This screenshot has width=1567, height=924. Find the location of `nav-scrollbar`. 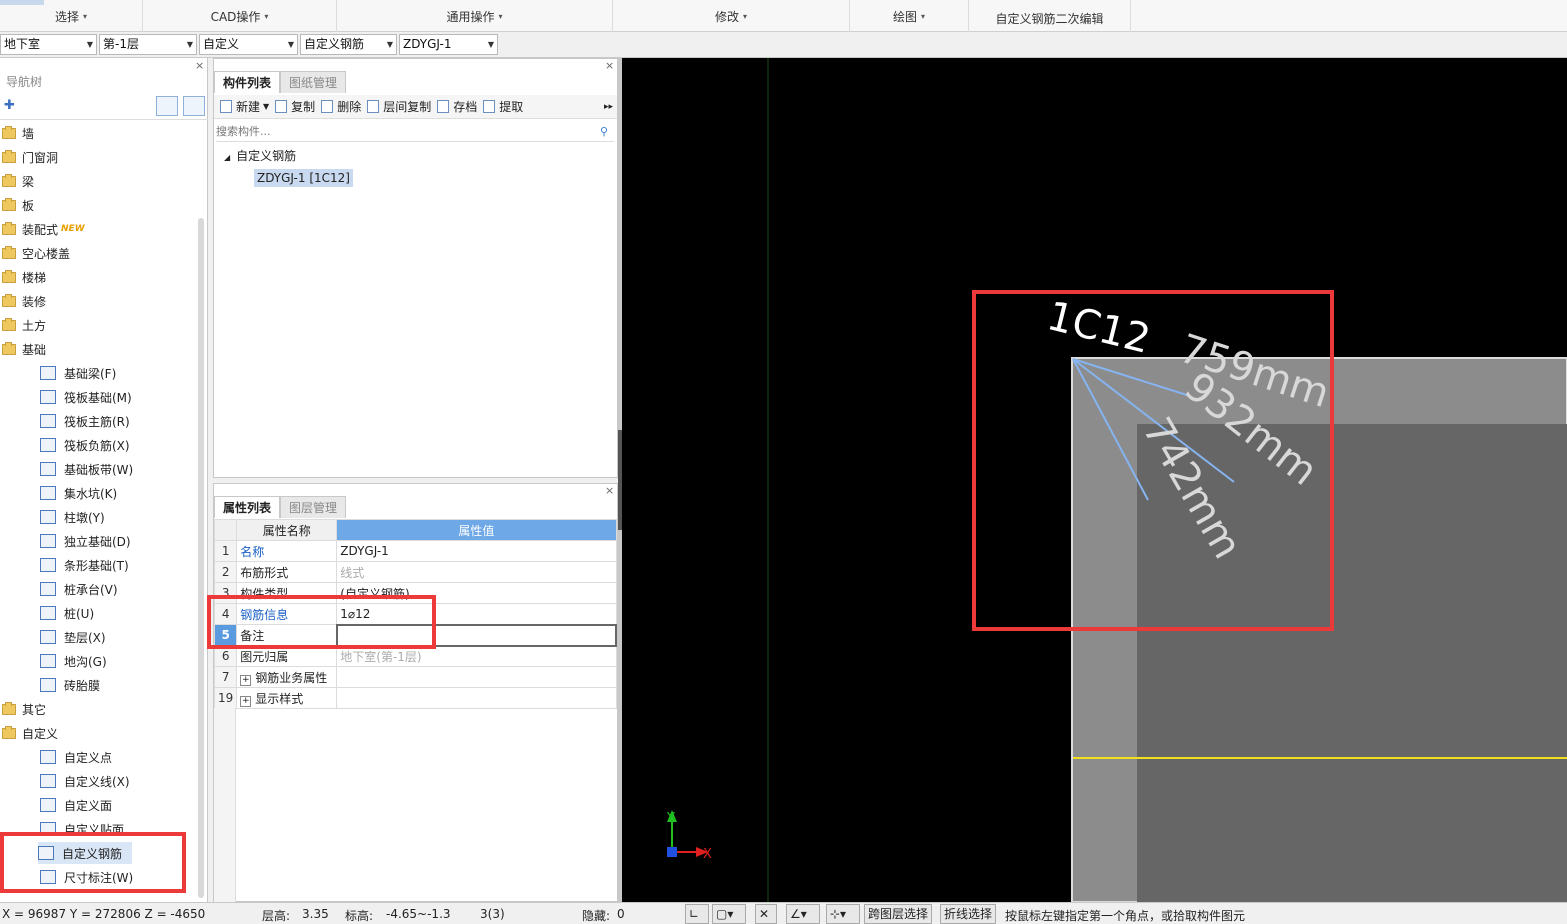

nav-scrollbar is located at coordinates (201, 558).